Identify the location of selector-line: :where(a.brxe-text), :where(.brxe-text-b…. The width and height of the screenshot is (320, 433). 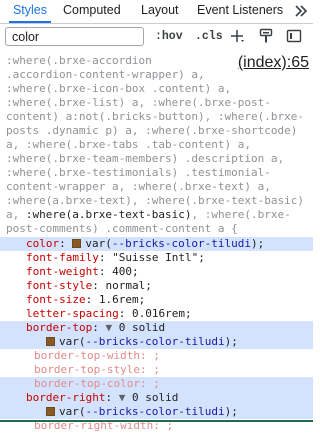
(155, 200).